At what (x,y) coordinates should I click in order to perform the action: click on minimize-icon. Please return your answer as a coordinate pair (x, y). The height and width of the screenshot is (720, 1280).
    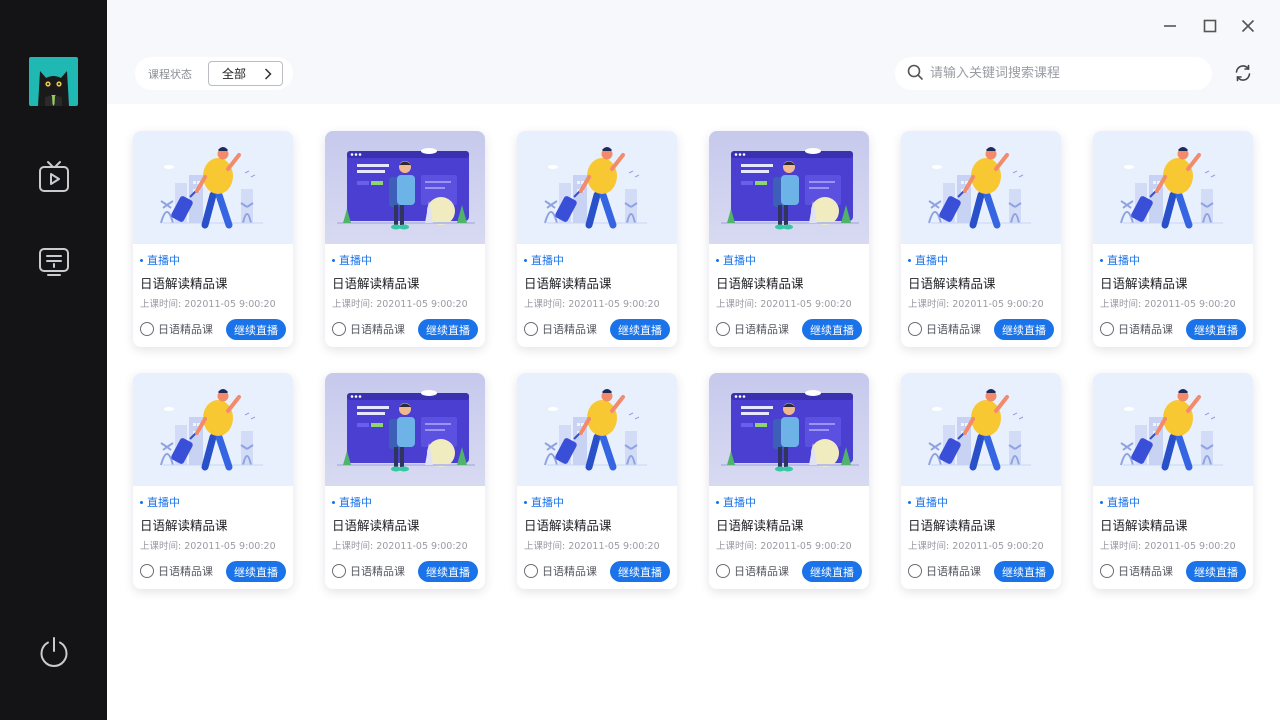
    Looking at the image, I should click on (1170, 26).